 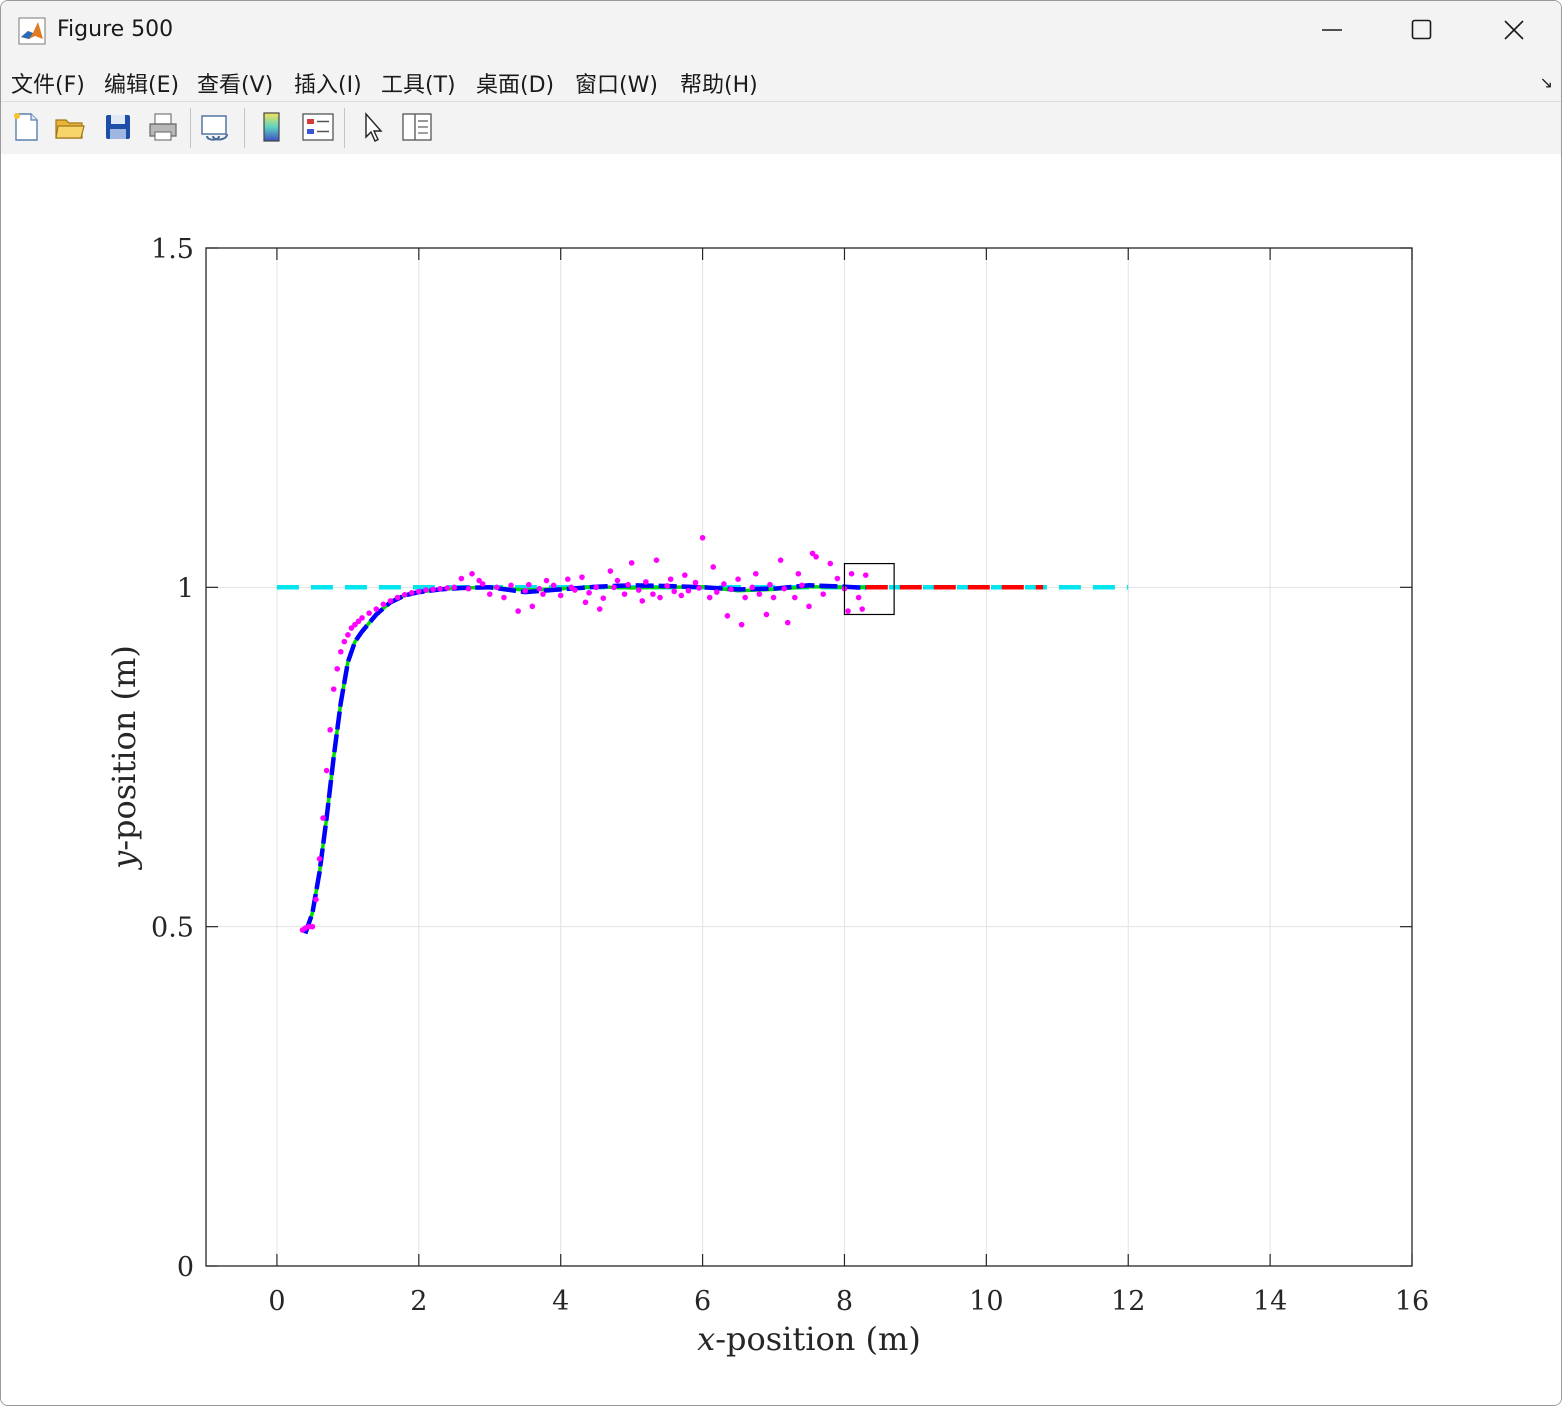 I want to click on y-tick-label: 1, so click(x=185, y=588).